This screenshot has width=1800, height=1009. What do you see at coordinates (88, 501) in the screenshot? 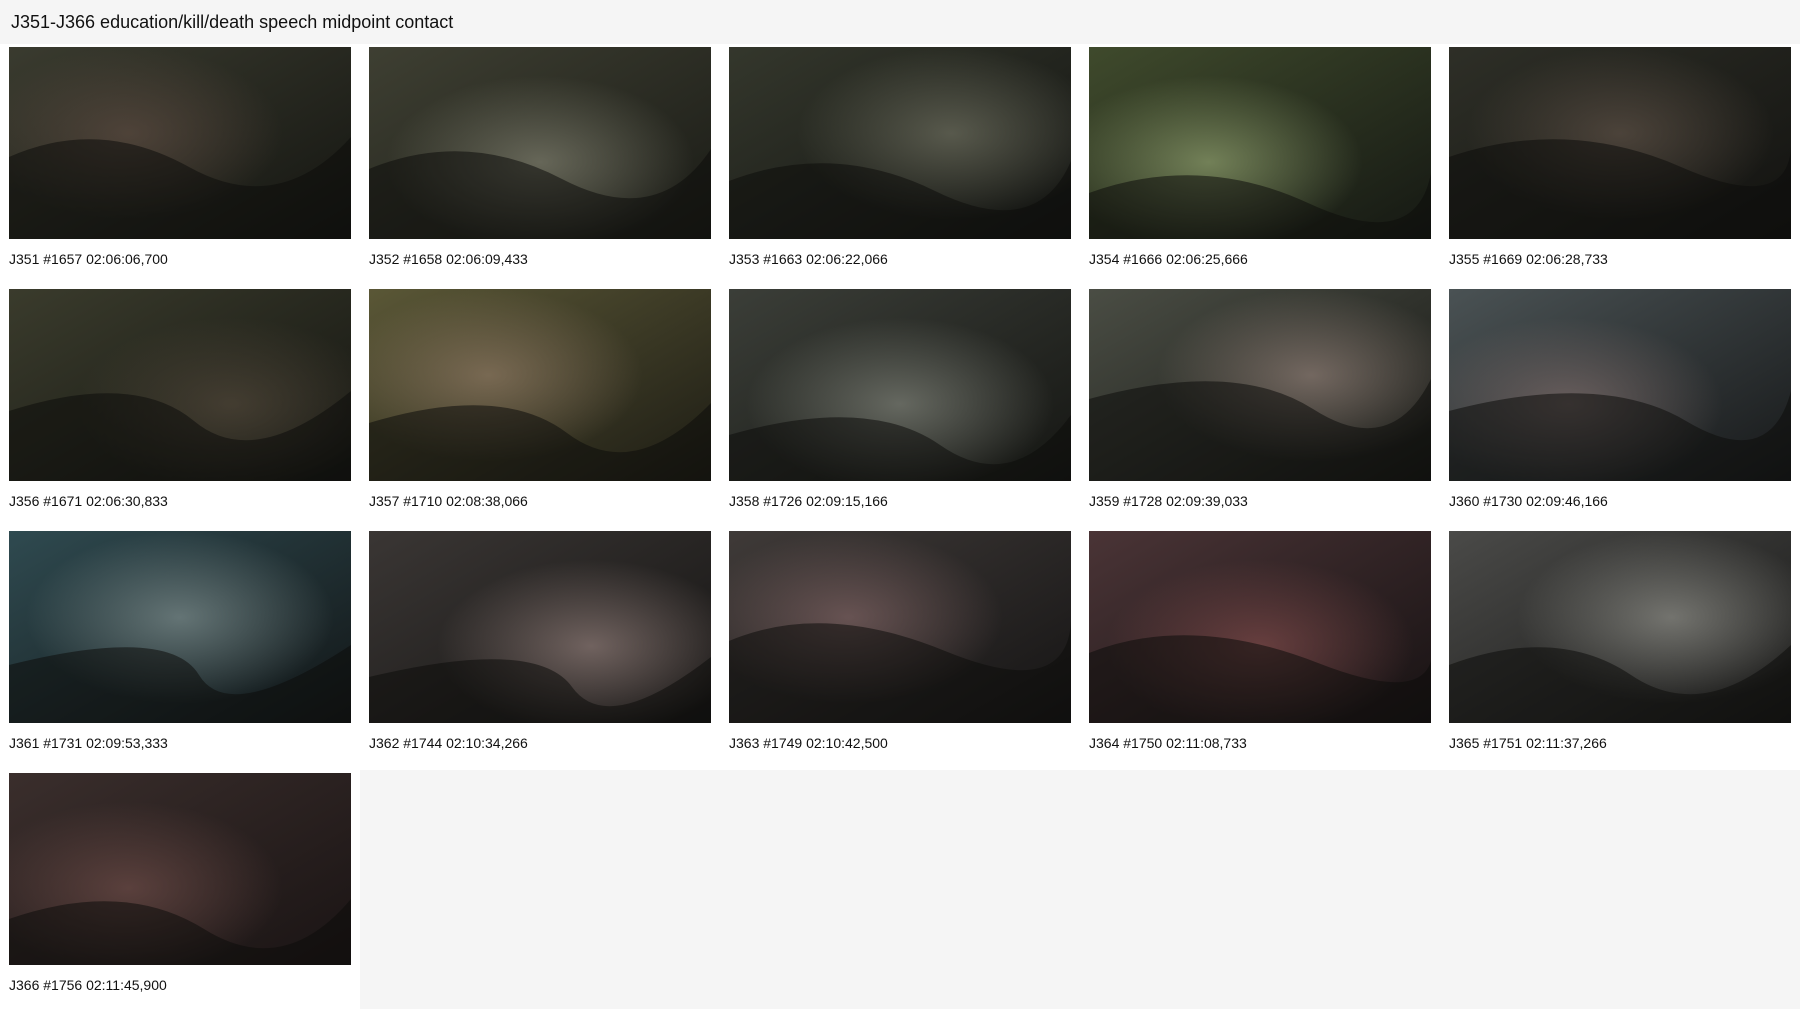
I see `frame-caption: J356 #1671 02:06:30,833` at bounding box center [88, 501].